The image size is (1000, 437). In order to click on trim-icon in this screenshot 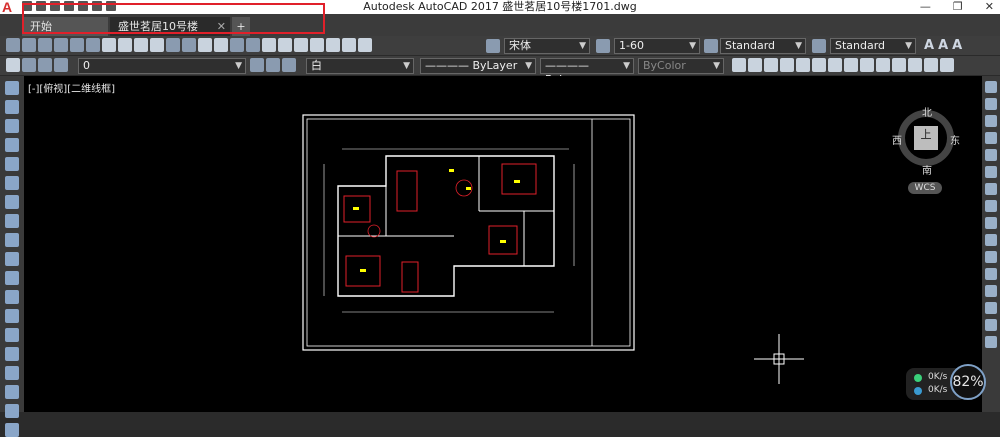, I will do `click(991, 240)`.